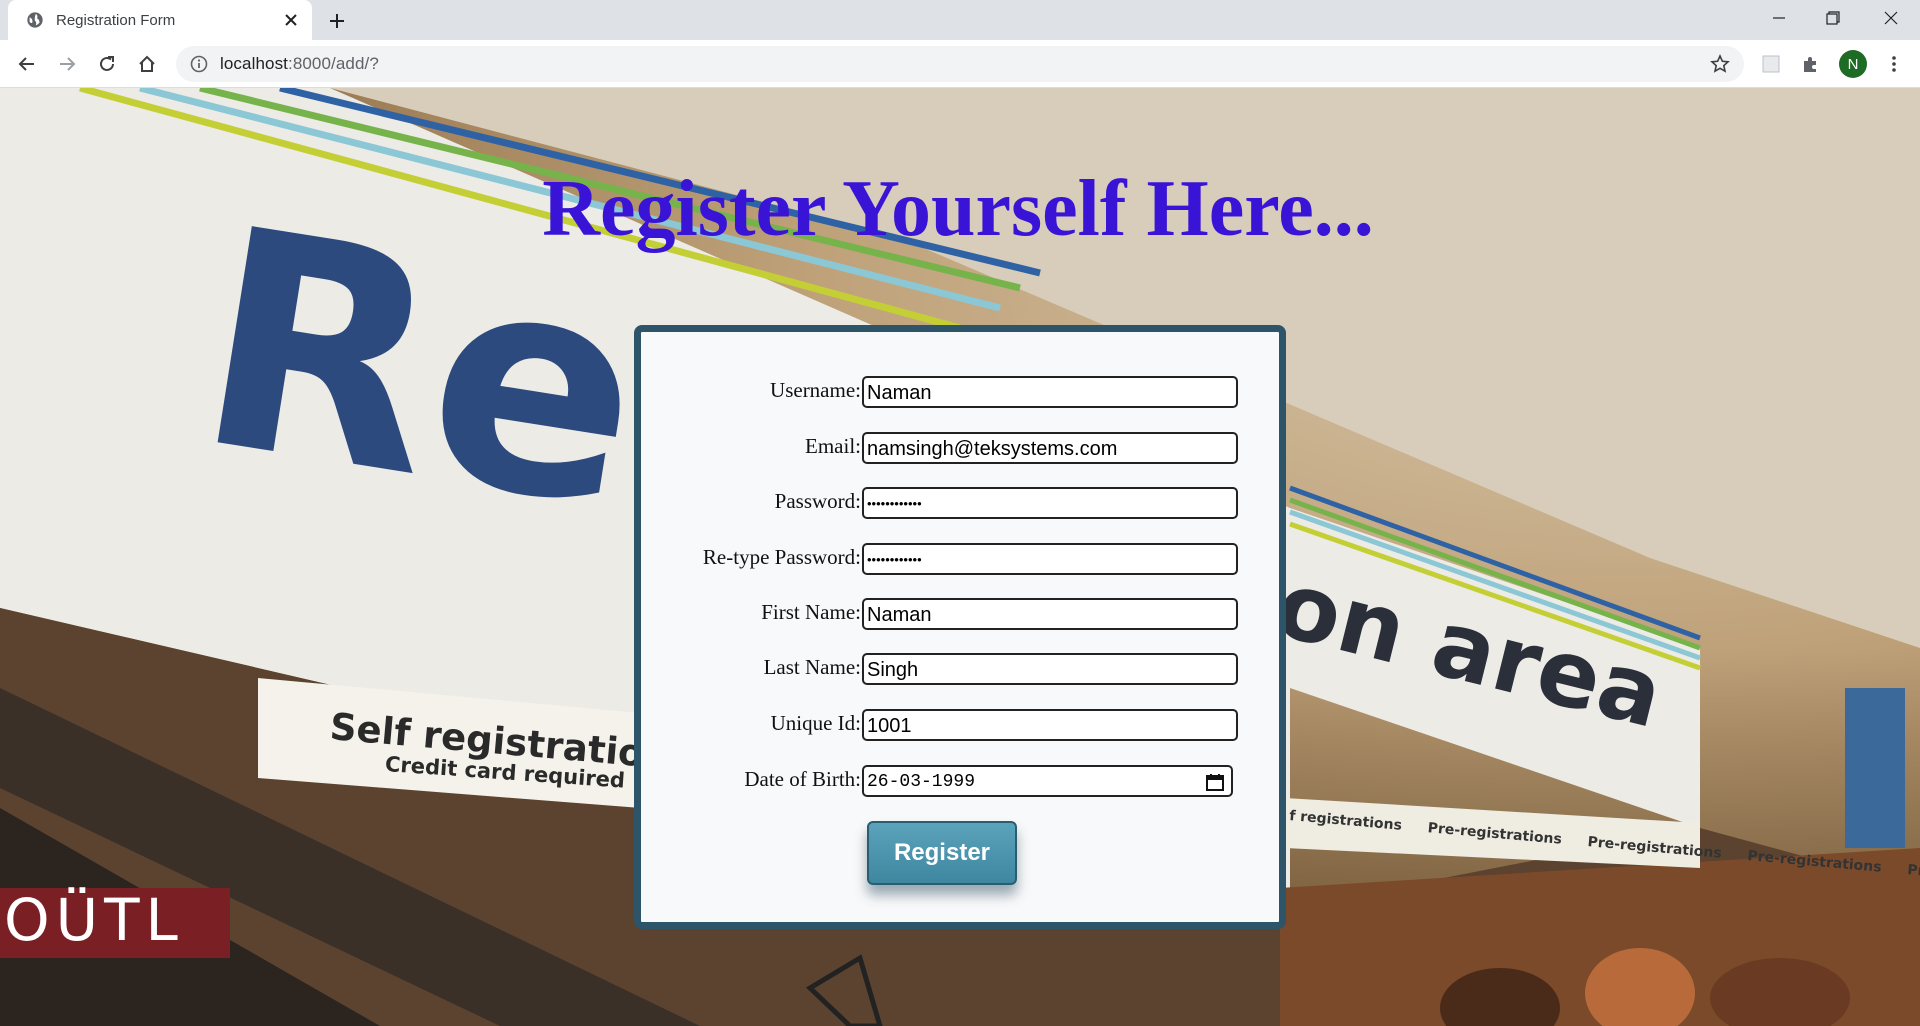 This screenshot has height=1026, width=1920. What do you see at coordinates (291, 20) in the screenshot?
I see `close-tab-icon` at bounding box center [291, 20].